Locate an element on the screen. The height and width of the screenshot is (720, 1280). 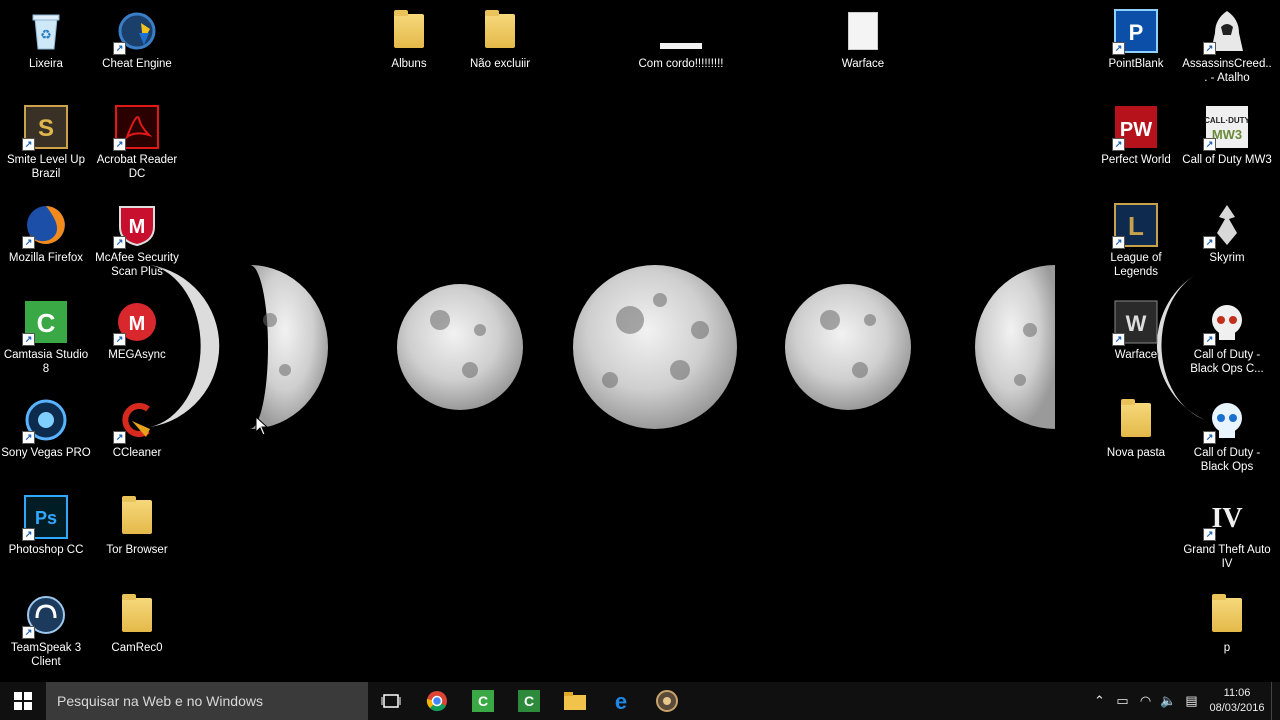
photoshop-icon: Ps ↗ is located at coordinates (45, 517).